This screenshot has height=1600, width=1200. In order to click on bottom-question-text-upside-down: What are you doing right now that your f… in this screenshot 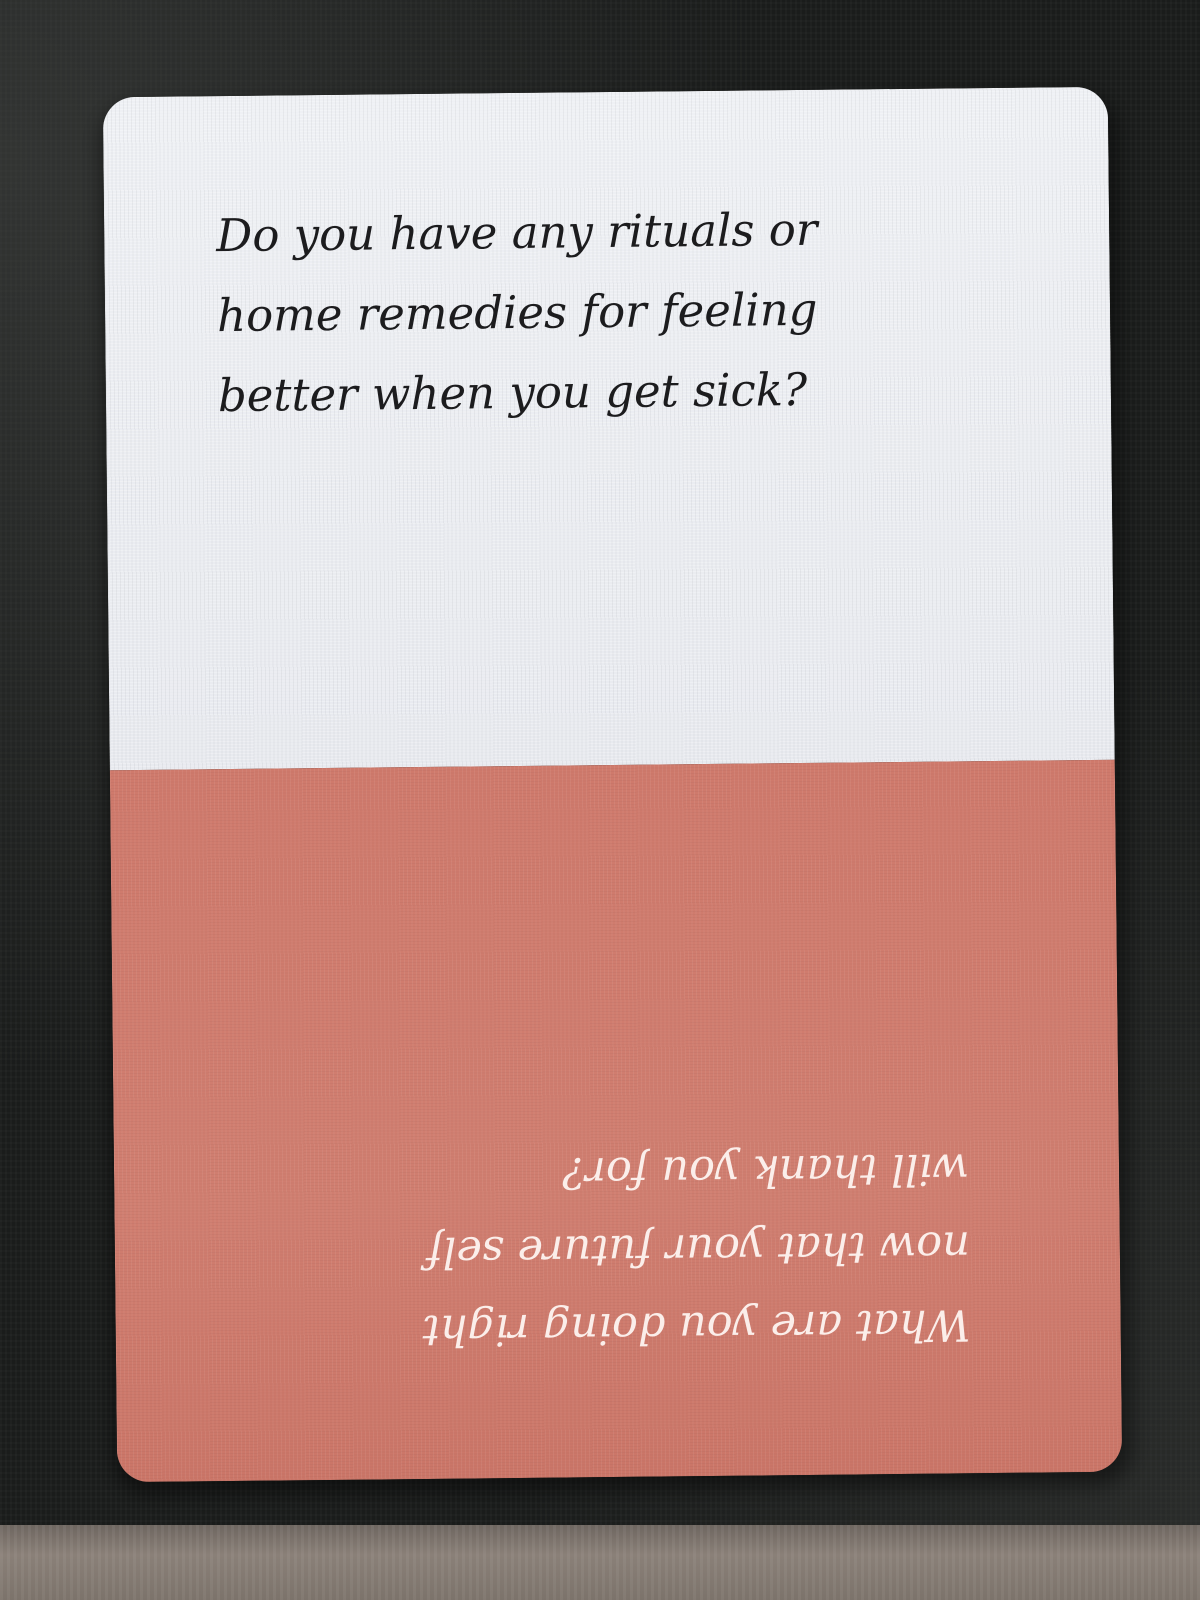, I will do `click(696, 1249)`.